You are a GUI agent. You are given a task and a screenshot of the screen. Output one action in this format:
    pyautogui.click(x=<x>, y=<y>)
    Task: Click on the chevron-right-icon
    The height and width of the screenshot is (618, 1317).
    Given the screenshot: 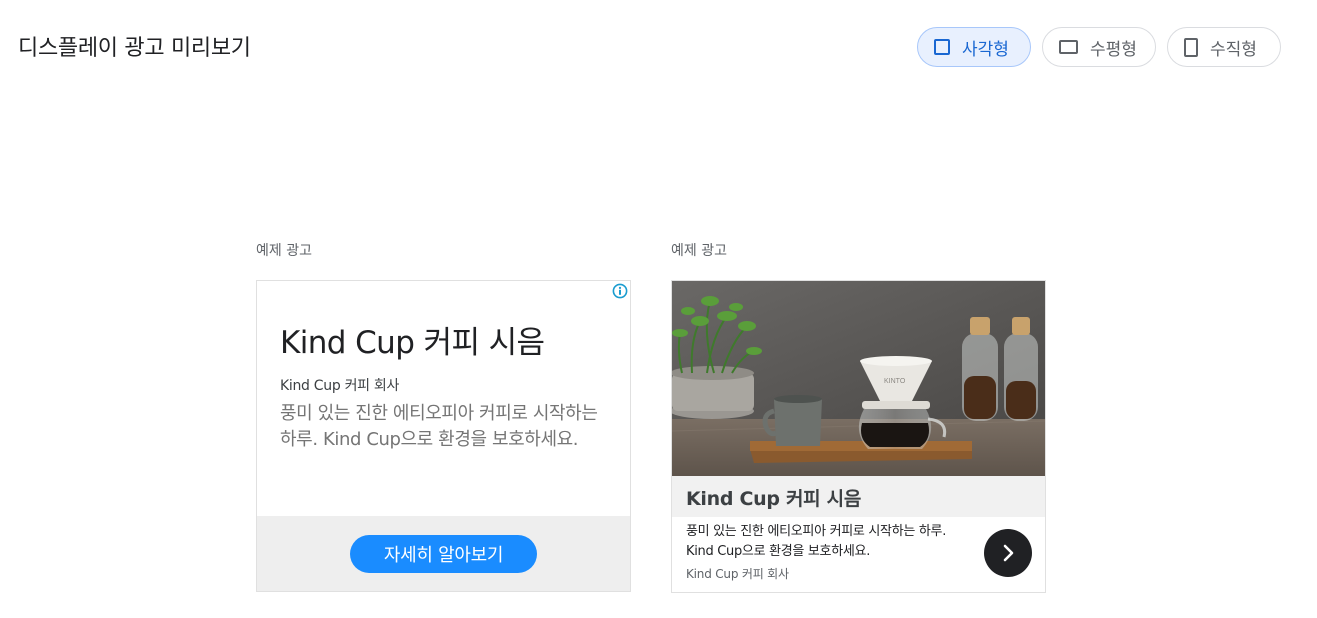 What is the action you would take?
    pyautogui.click(x=1008, y=553)
    